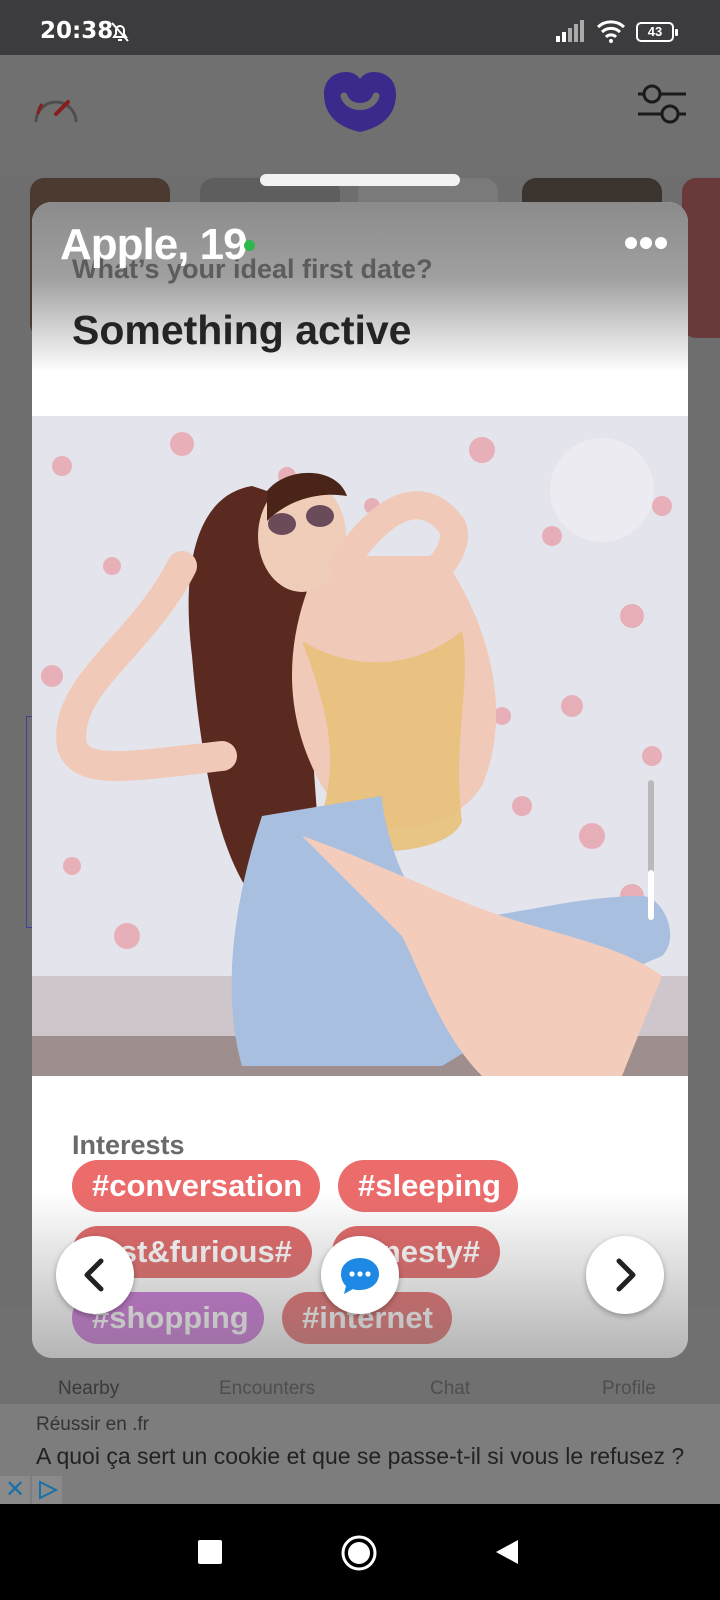  What do you see at coordinates (507, 1552) in the screenshot?
I see `back-icon` at bounding box center [507, 1552].